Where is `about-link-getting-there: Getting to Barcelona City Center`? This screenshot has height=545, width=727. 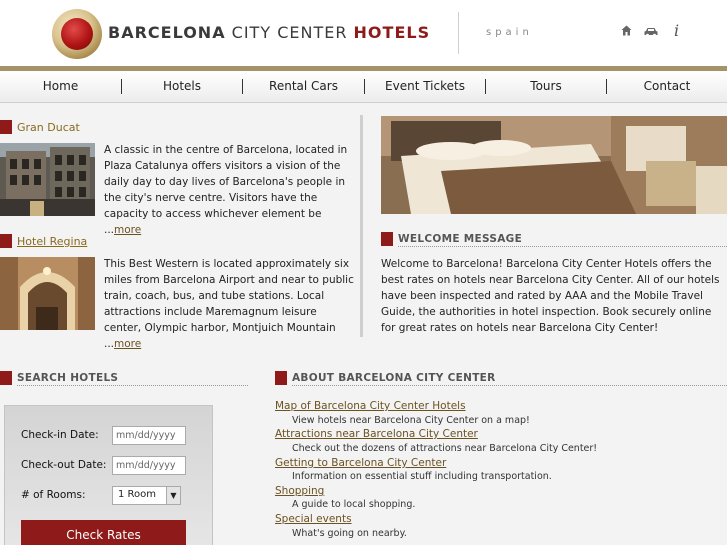
about-link-getting-there: Getting to Barcelona City Center is located at coordinates (360, 463).